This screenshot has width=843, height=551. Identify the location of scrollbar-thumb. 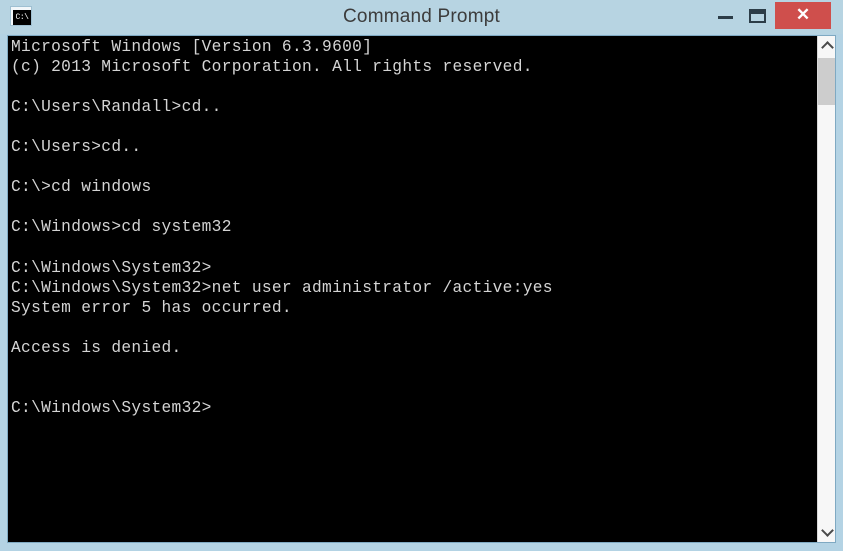
(826, 81).